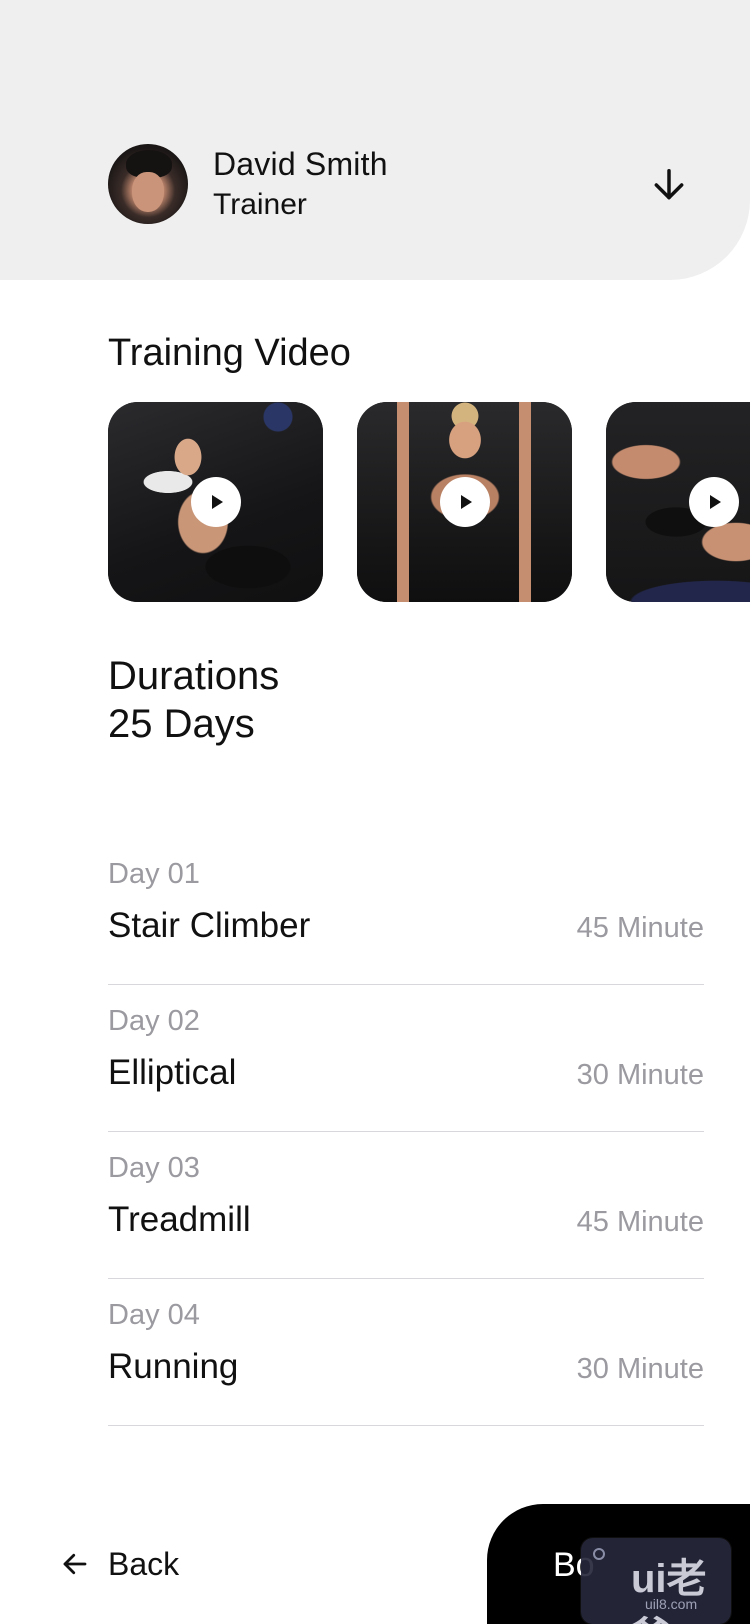 The image size is (750, 1624). Describe the element at coordinates (173, 1366) in the screenshot. I see `activity-name: Running` at that location.